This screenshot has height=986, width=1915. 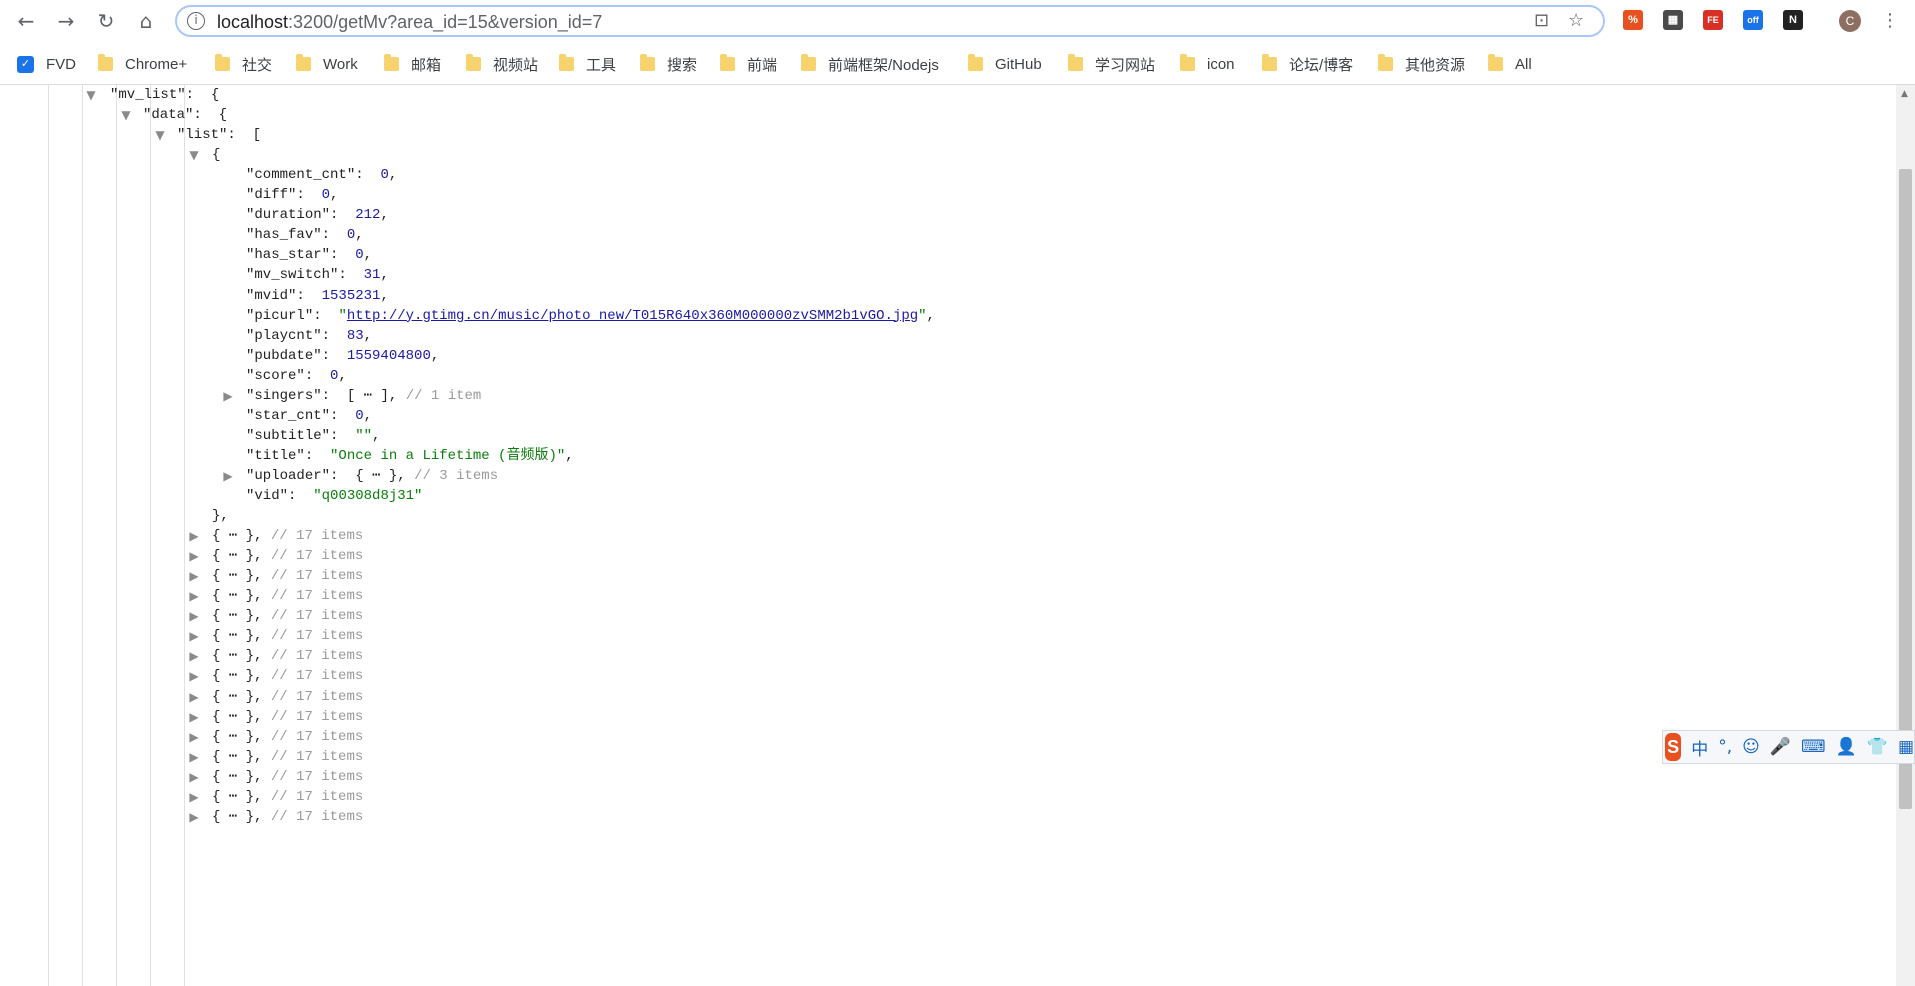 What do you see at coordinates (1846, 747) in the screenshot?
I see `ime-item: 👤` at bounding box center [1846, 747].